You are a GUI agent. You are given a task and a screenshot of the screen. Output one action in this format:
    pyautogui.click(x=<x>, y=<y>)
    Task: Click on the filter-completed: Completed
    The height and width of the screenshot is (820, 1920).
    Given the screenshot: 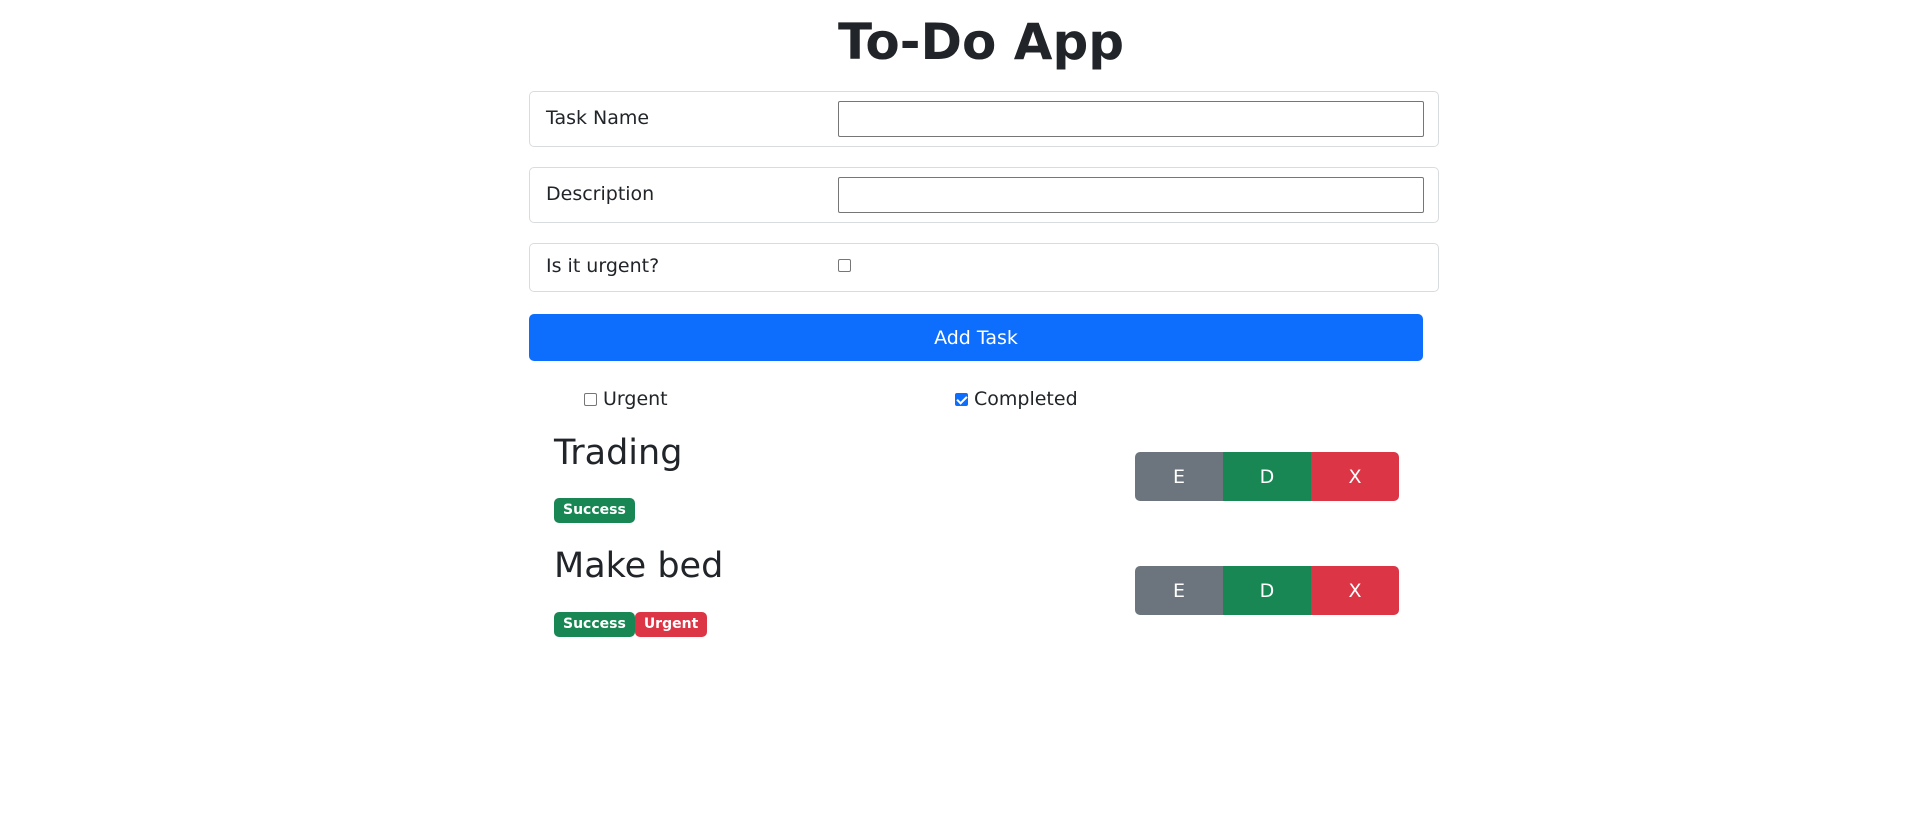 What is the action you would take?
    pyautogui.click(x=1016, y=399)
    